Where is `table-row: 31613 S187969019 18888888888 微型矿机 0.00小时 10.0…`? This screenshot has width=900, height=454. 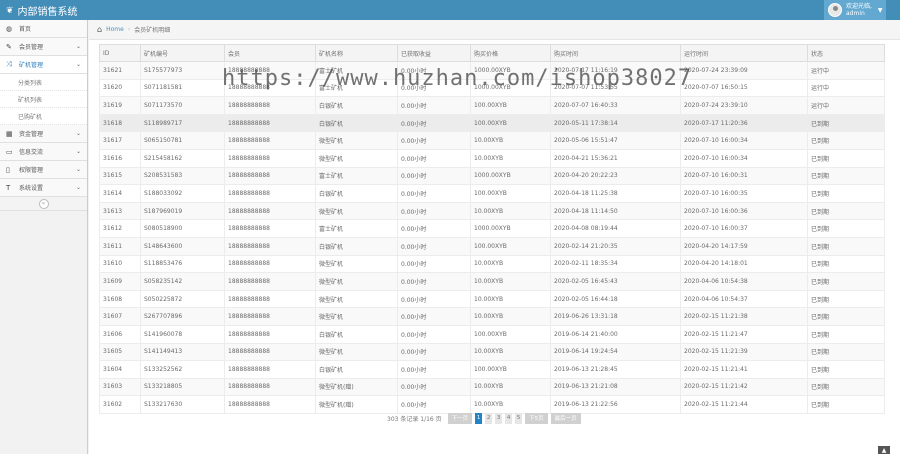
table-row: 31613 S187969019 18888888888 微型矿机 0.00小时 10.0… is located at coordinates (492, 211).